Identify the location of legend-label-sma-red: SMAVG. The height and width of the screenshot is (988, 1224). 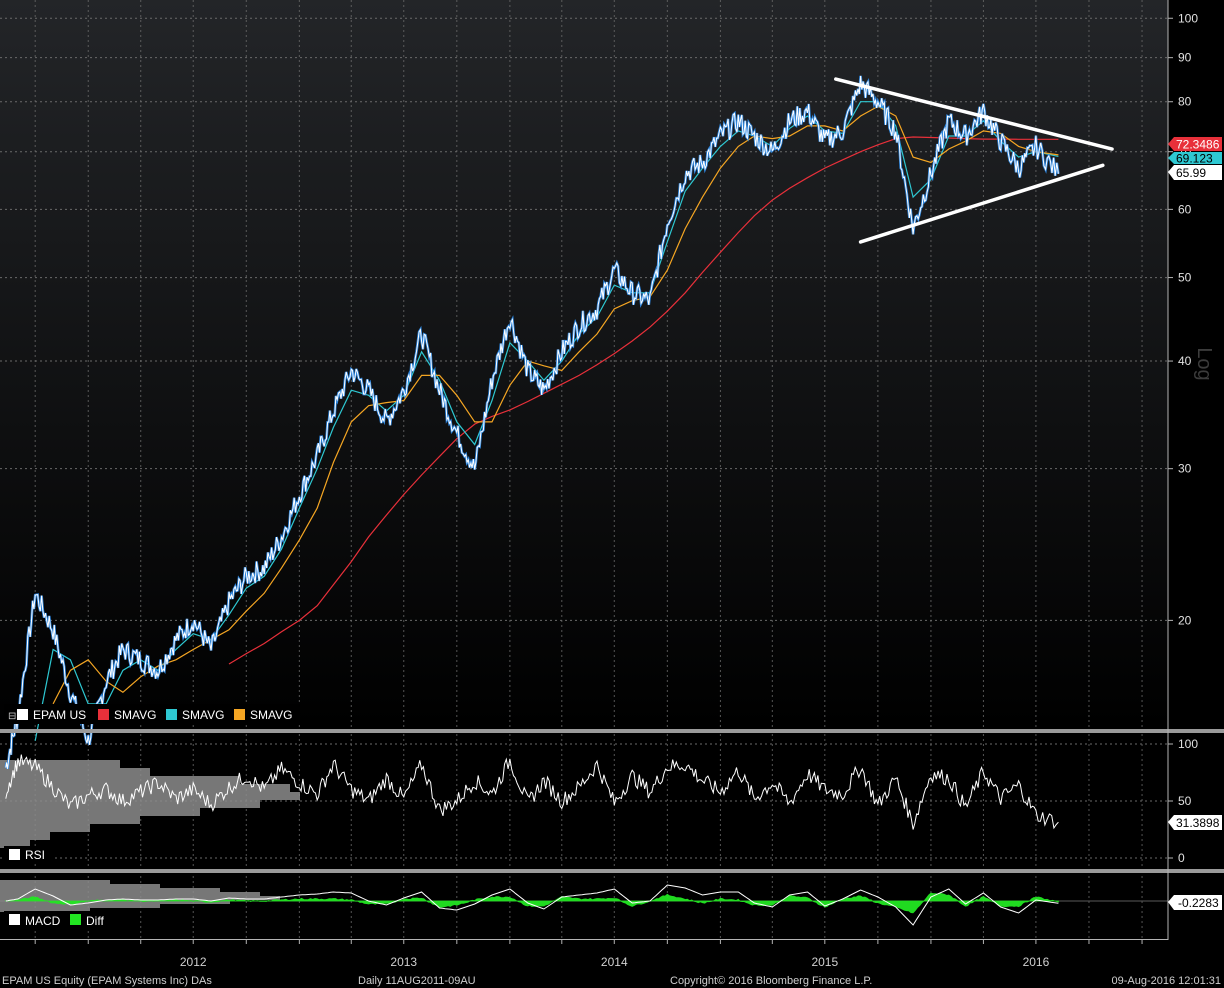
(135, 715).